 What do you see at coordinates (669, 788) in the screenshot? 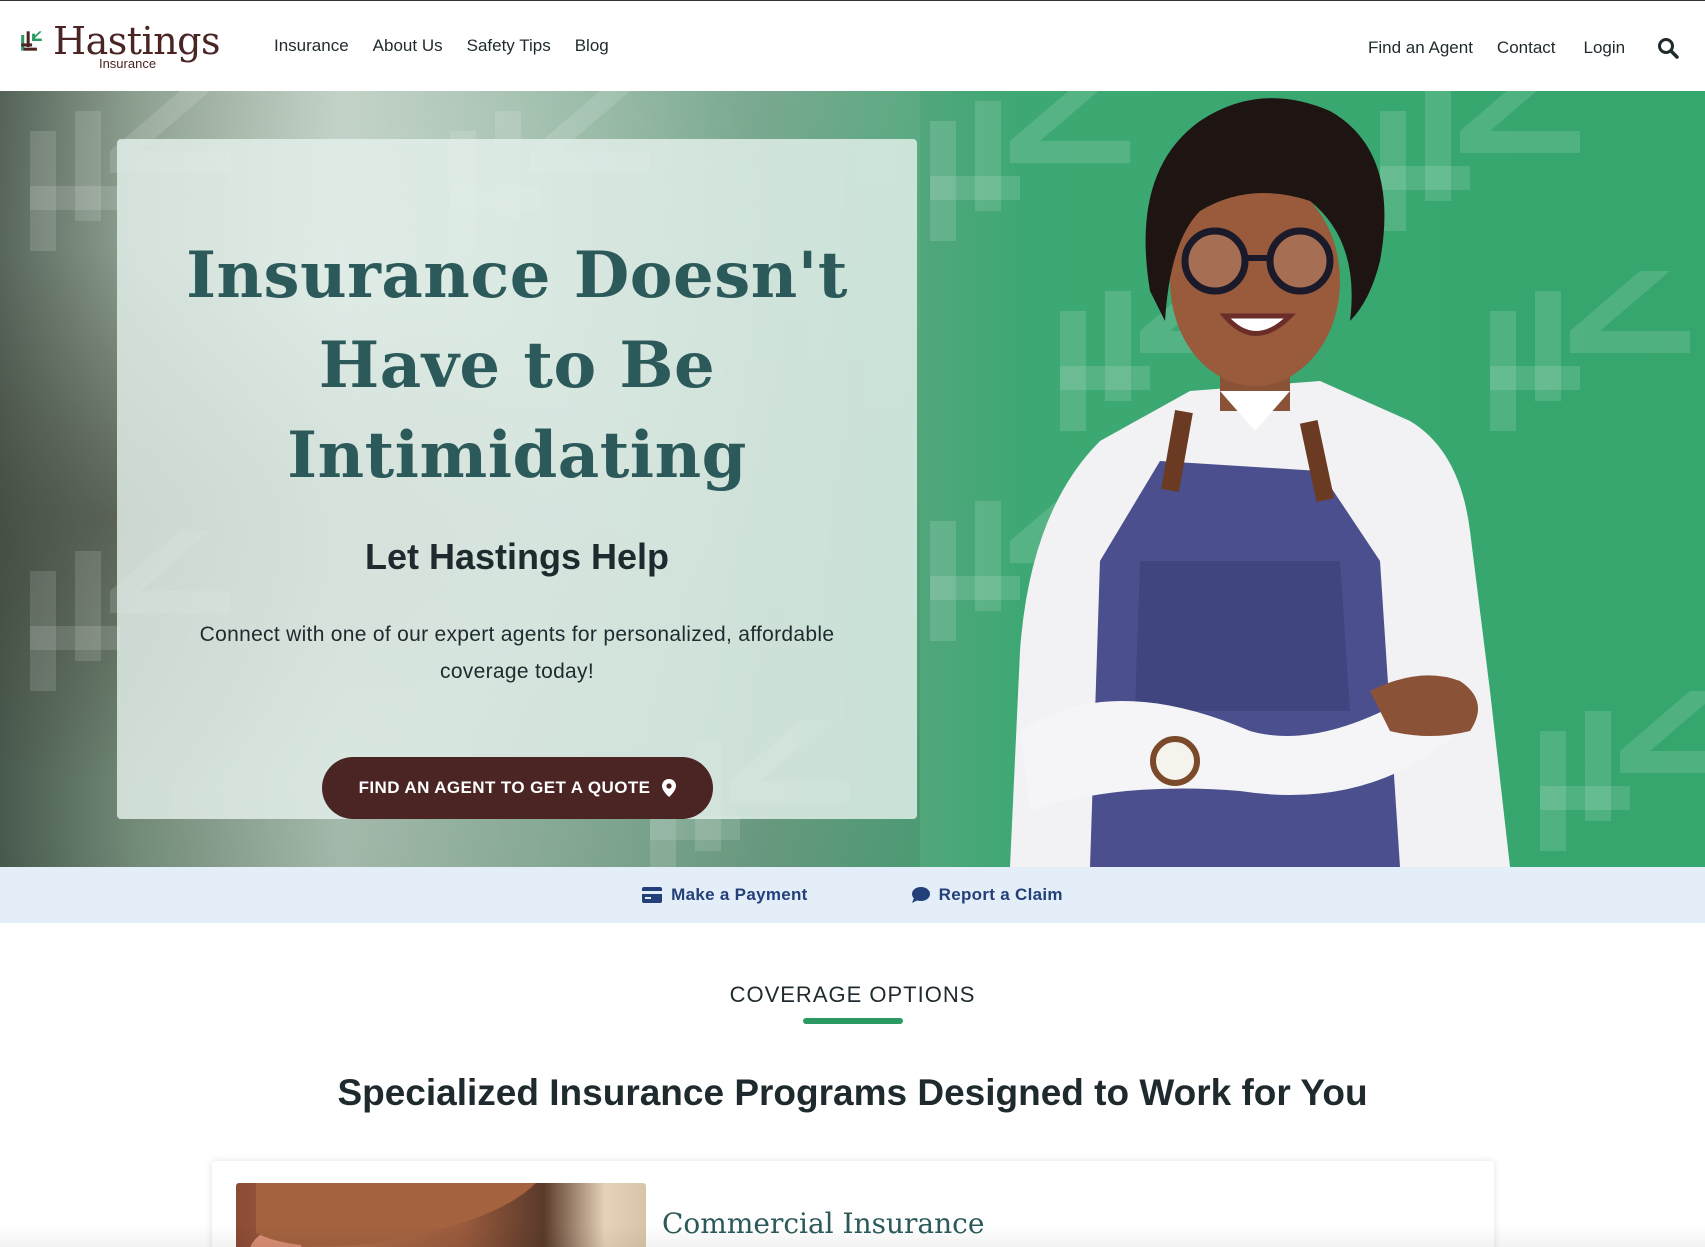
I see `map-pin-icon` at bounding box center [669, 788].